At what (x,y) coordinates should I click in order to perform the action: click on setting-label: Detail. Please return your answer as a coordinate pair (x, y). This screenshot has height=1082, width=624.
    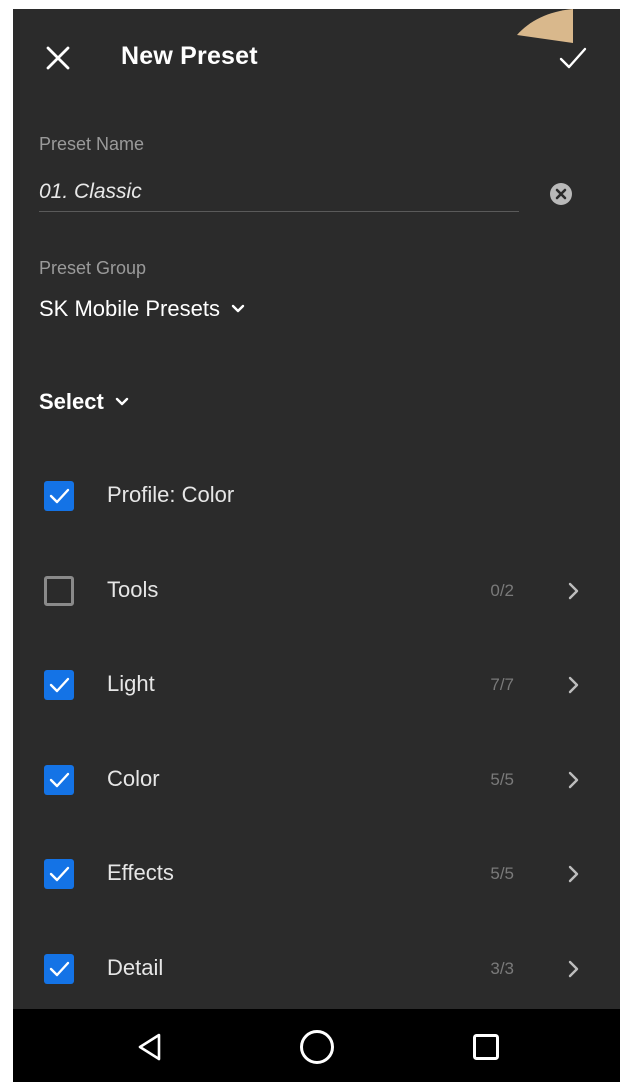
    Looking at the image, I should click on (135, 967).